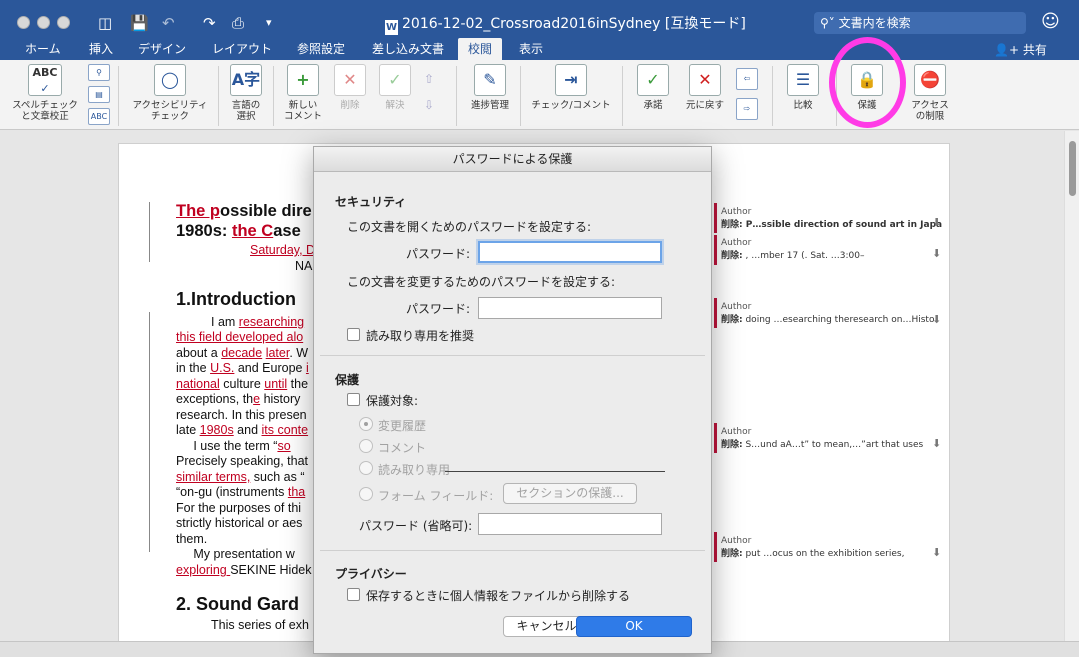 This screenshot has width=1079, height=657. What do you see at coordinates (321, 49) in the screenshot?
I see `tab-references: 参照設定` at bounding box center [321, 49].